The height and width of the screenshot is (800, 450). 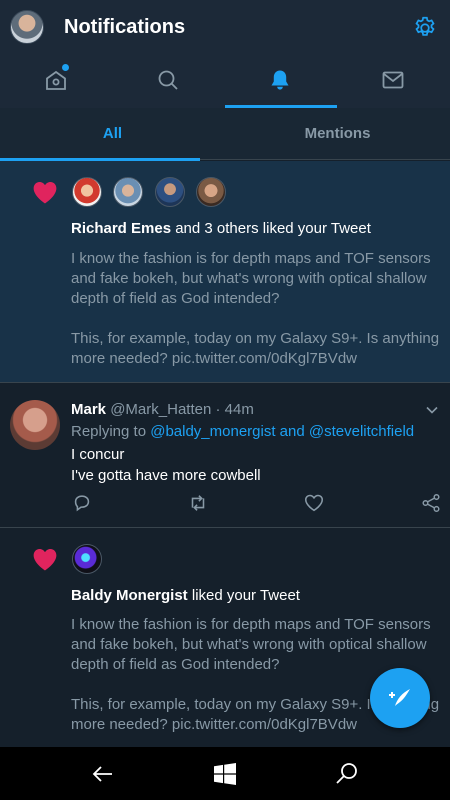 I want to click on like-summary-suffix: liked your Tweet, so click(x=243, y=595).